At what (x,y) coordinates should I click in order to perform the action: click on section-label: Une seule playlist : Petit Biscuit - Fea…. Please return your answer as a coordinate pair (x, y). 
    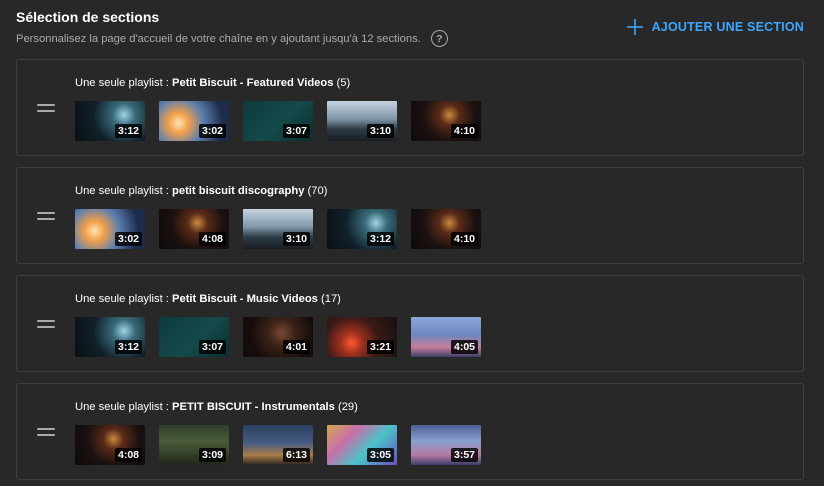
    Looking at the image, I should click on (212, 83).